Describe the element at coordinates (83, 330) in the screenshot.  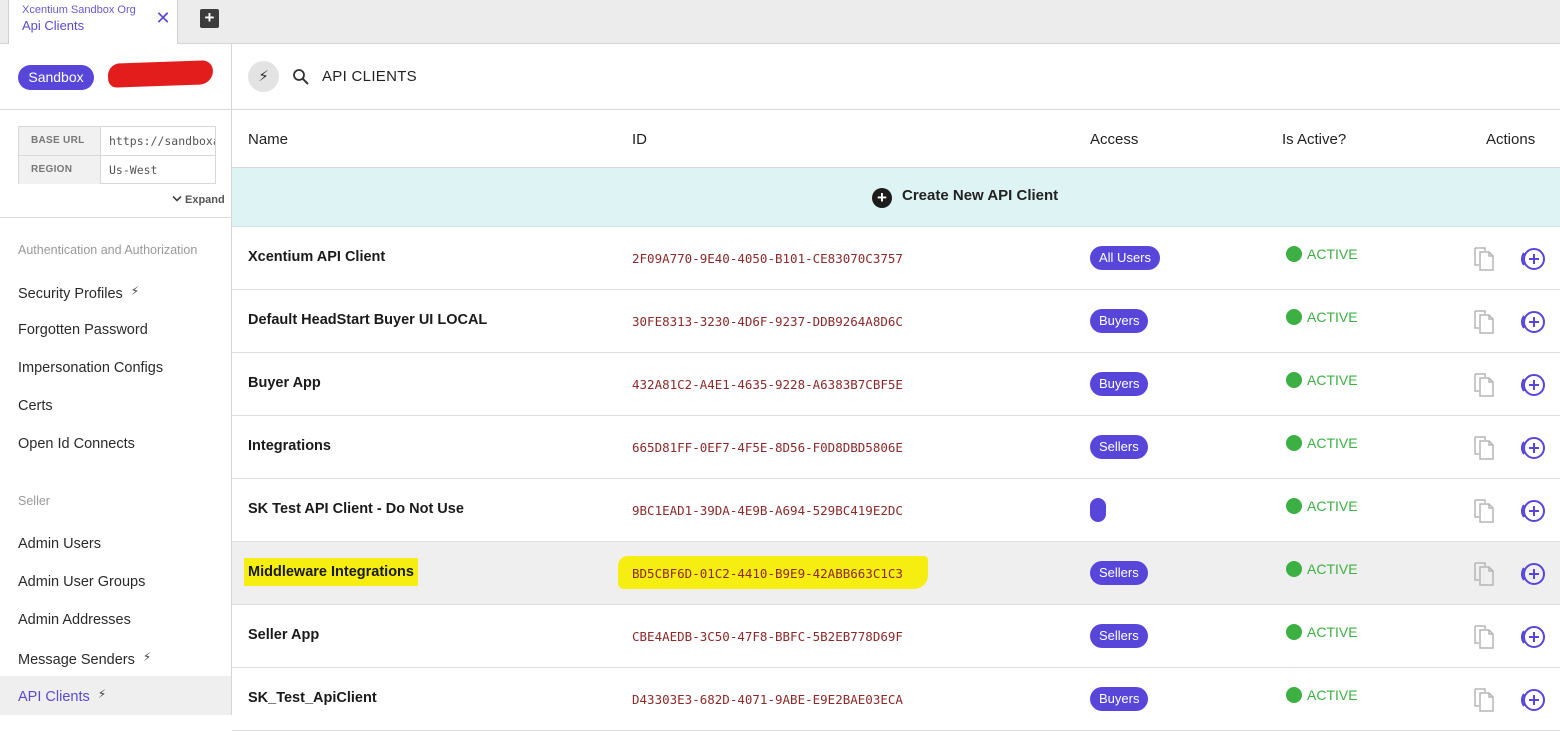
I see `sidebar-item-forgotten-password: Forgotten Password` at that location.